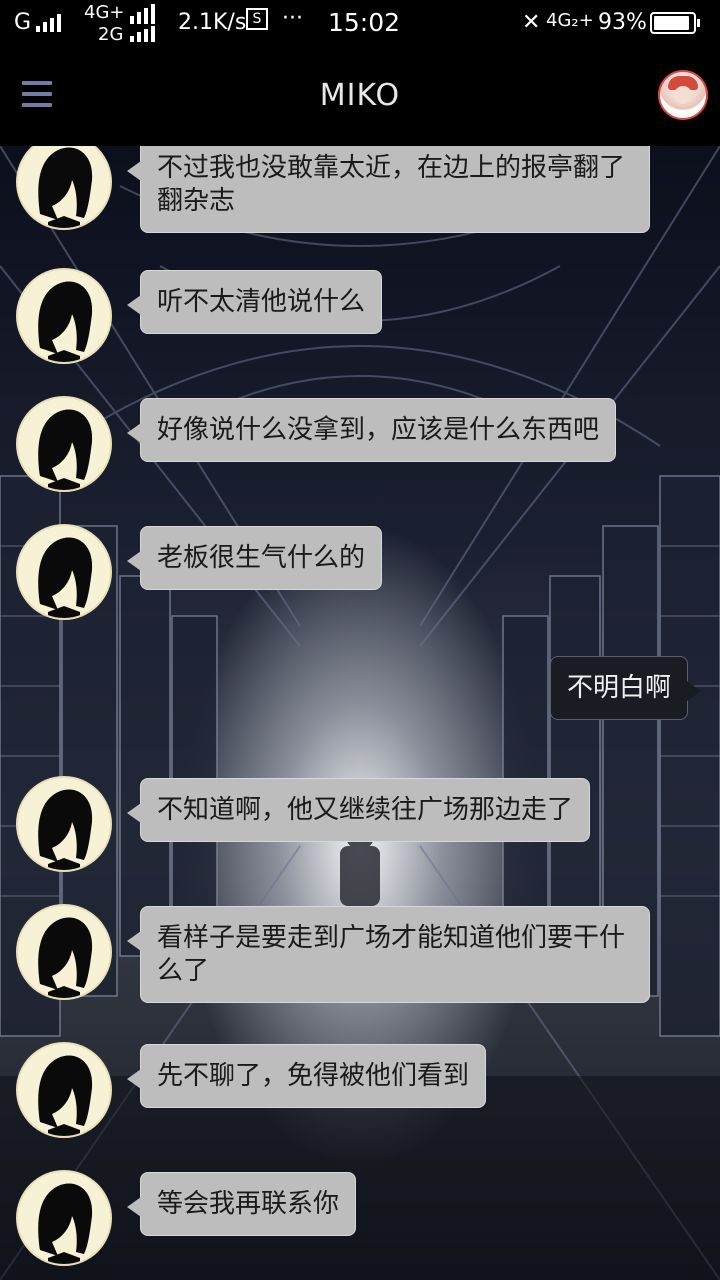 Image resolution: width=720 pixels, height=1280 pixels. I want to click on message-bubble: 好像说什么没拿到，应该是什么东西吧, so click(371, 430).